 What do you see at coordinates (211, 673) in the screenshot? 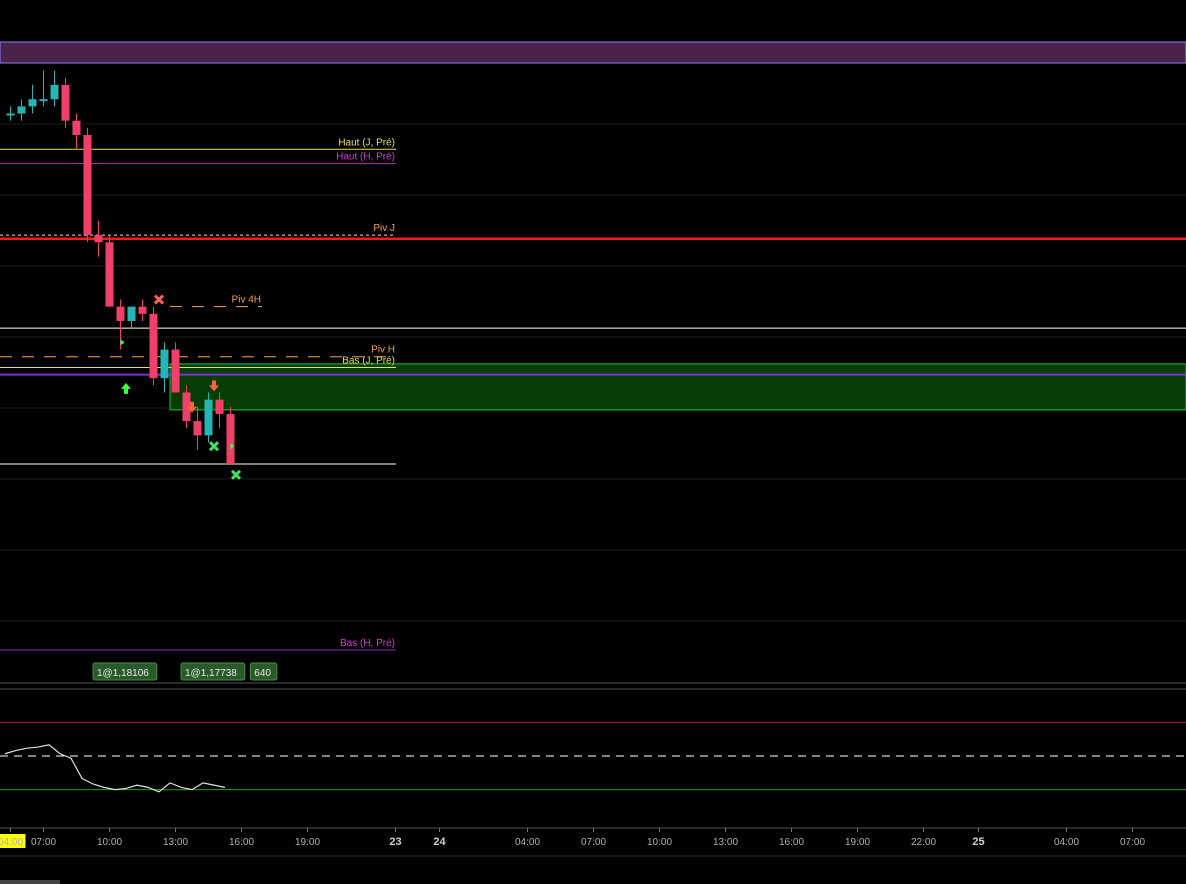
I see `order-label-text: 1@1,17738` at bounding box center [211, 673].